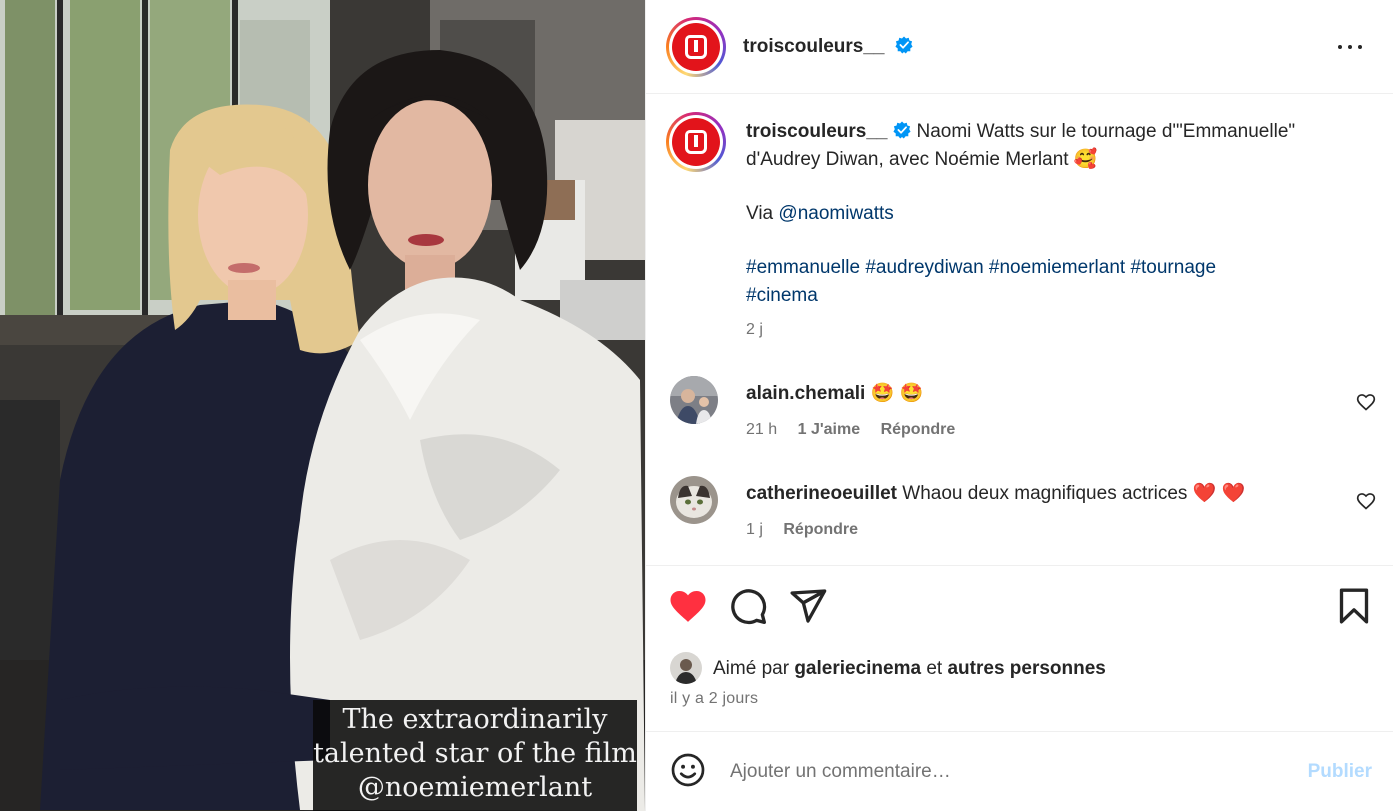  What do you see at coordinates (835, 213) in the screenshot?
I see `caption-mention-link: @naomiwatts` at bounding box center [835, 213].